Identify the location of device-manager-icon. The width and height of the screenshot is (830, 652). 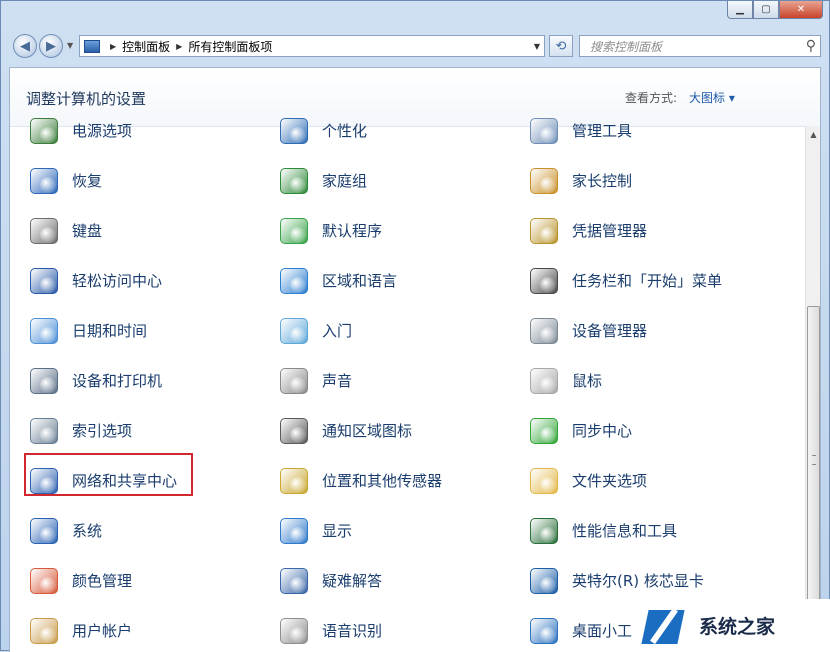
(543, 330).